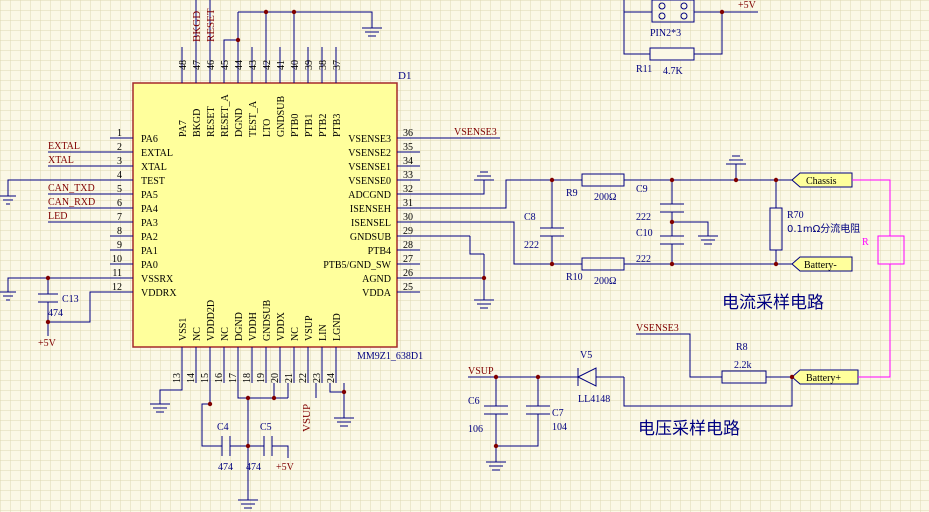 The image size is (929, 512). What do you see at coordinates (323, 65) in the screenshot?
I see `pin-number-38: 38` at bounding box center [323, 65].